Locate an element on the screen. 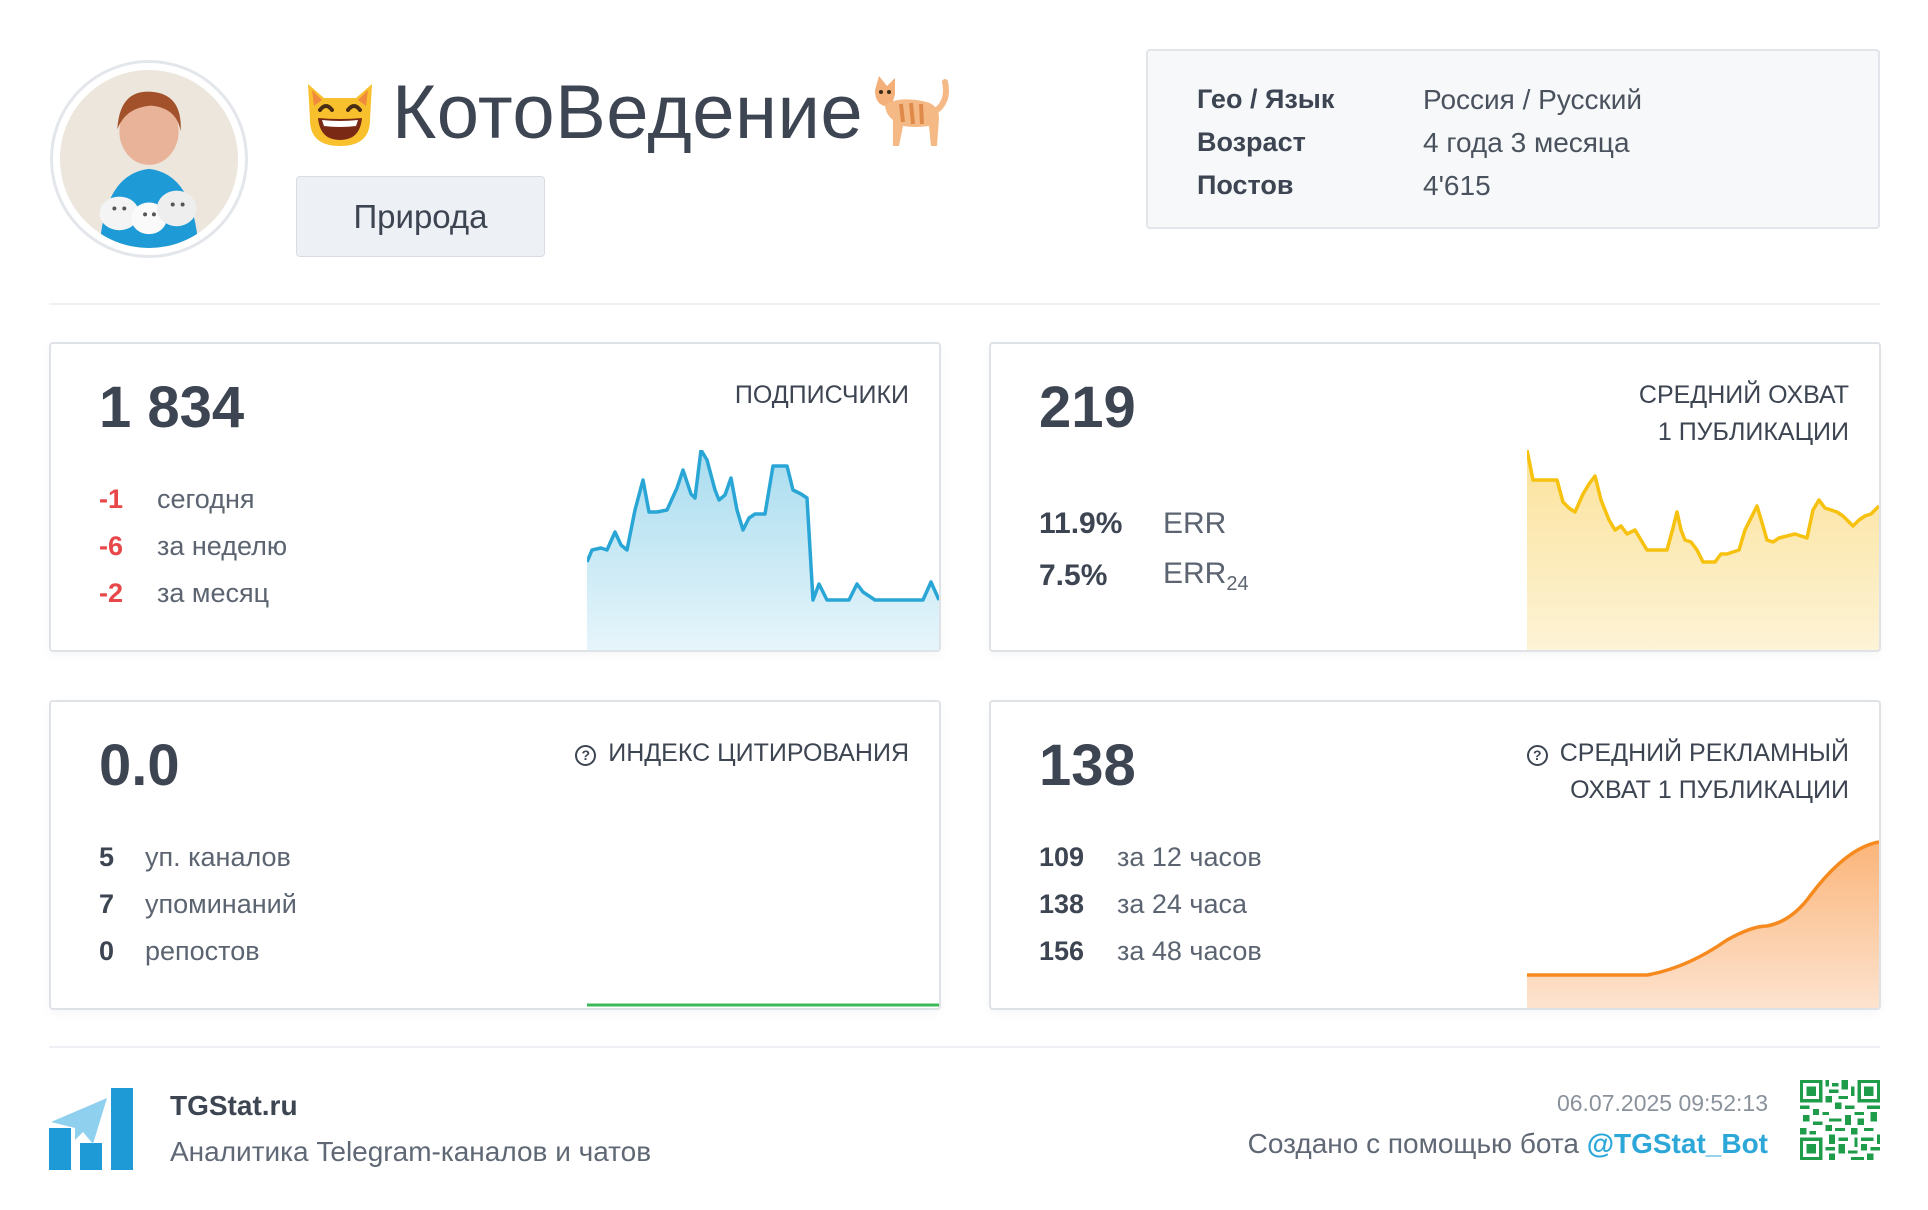 The height and width of the screenshot is (1210, 1928). change-period: за неделю is located at coordinates (222, 546).